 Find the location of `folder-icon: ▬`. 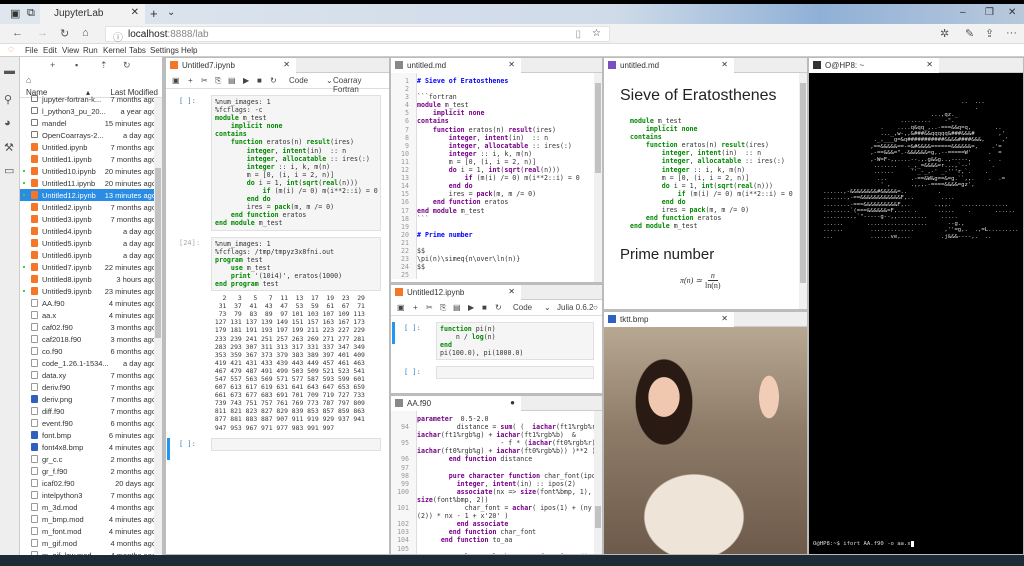

folder-icon: ▬ is located at coordinates (9, 71).